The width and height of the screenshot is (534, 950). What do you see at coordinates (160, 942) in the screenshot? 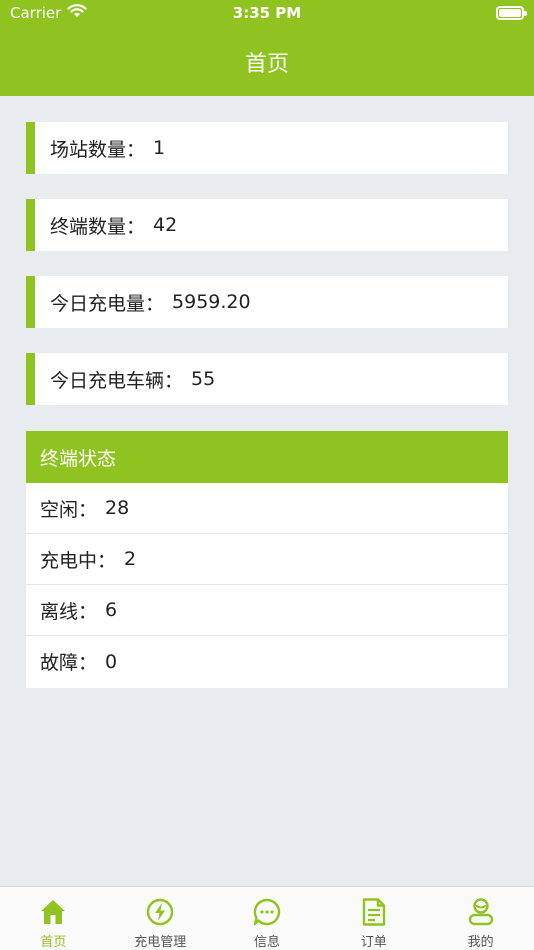
I see `tab-label: 充电管理` at bounding box center [160, 942].